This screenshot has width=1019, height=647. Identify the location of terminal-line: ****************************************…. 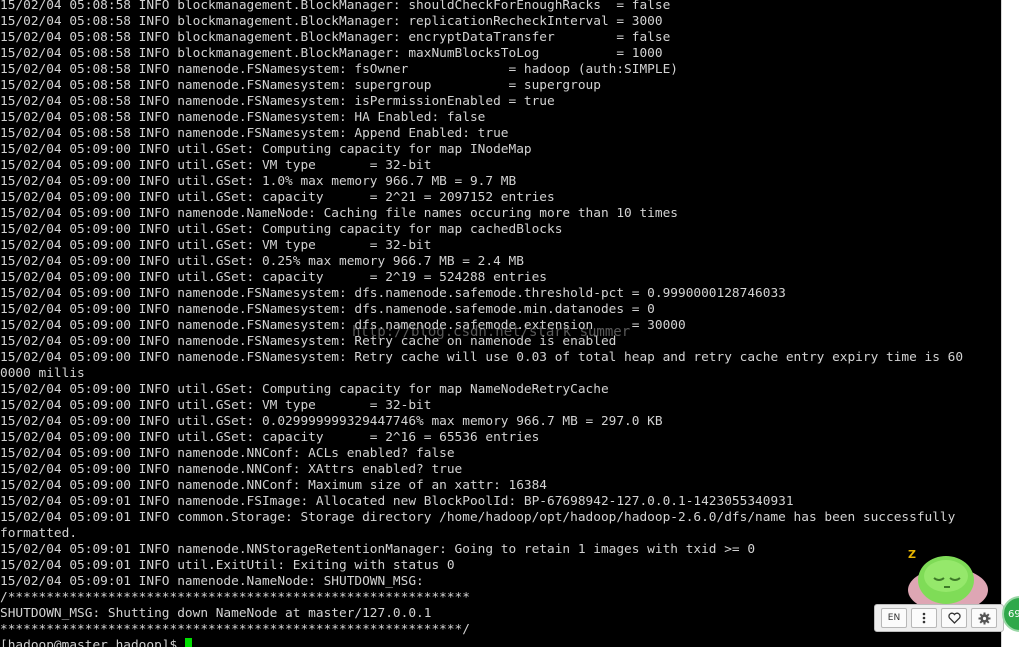
(235, 629).